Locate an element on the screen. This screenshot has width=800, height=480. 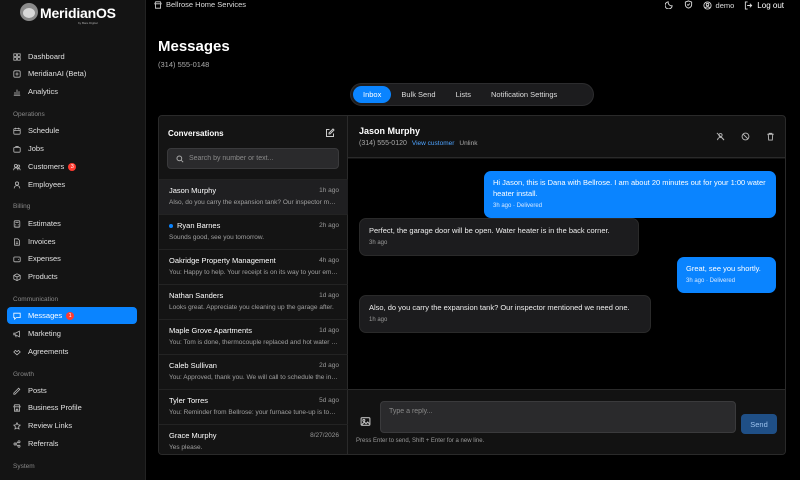
search-input is located at coordinates (263, 158).